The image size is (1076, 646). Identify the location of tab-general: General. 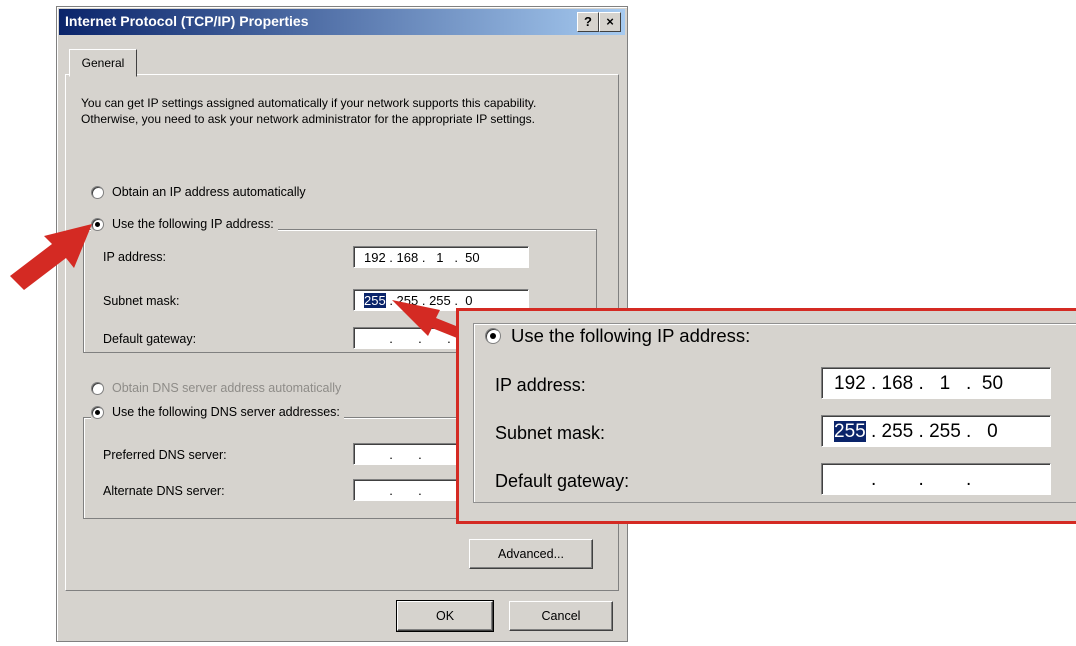
(103, 63).